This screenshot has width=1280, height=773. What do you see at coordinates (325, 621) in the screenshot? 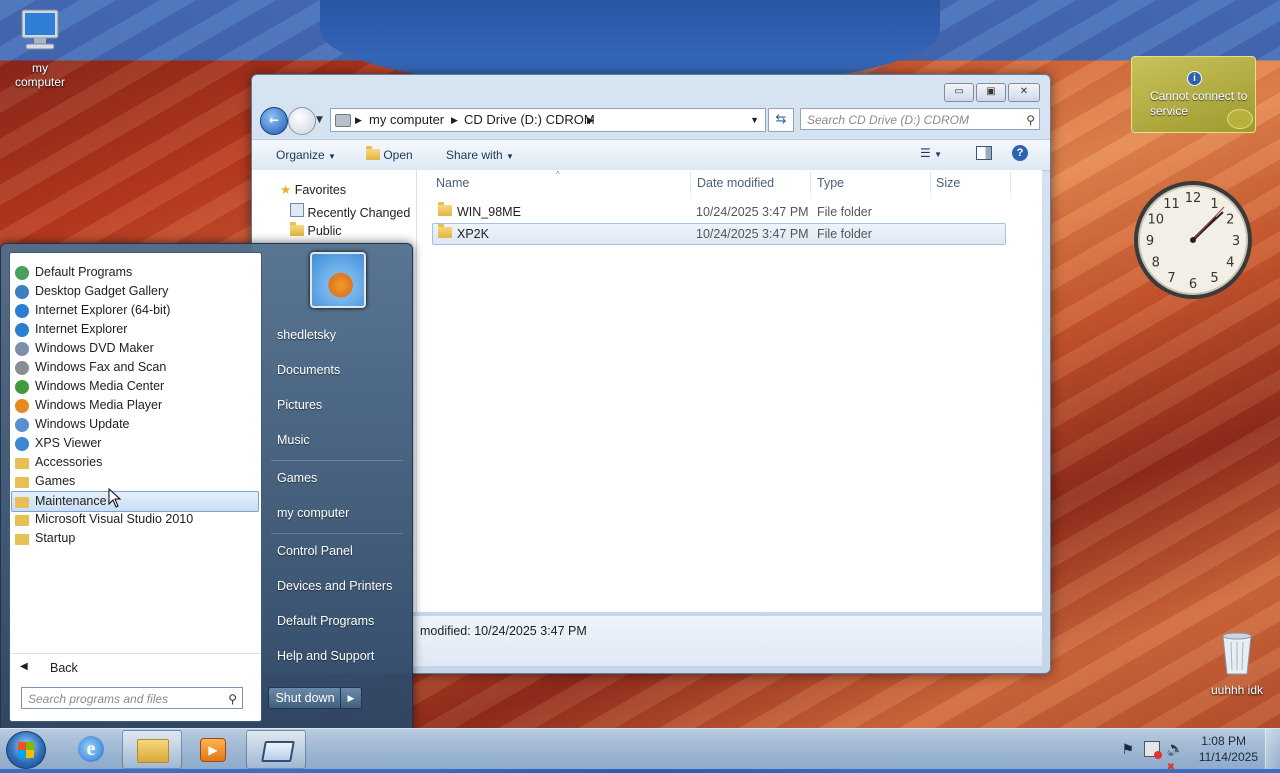
I see `link-default-programs: Default Programs` at bounding box center [325, 621].